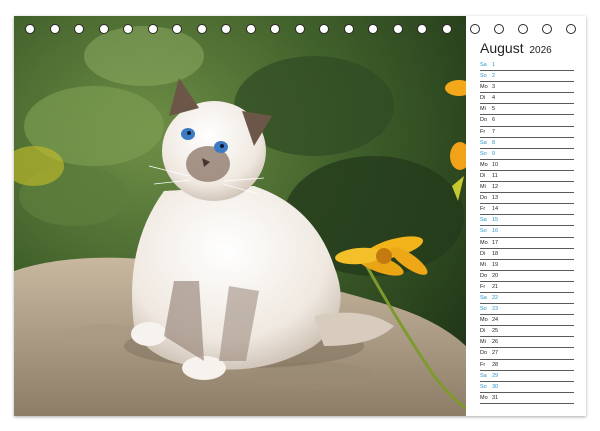 Image resolution: width=600 pixels, height=431 pixels. What do you see at coordinates (495, 220) in the screenshot?
I see `day-number: 15` at bounding box center [495, 220].